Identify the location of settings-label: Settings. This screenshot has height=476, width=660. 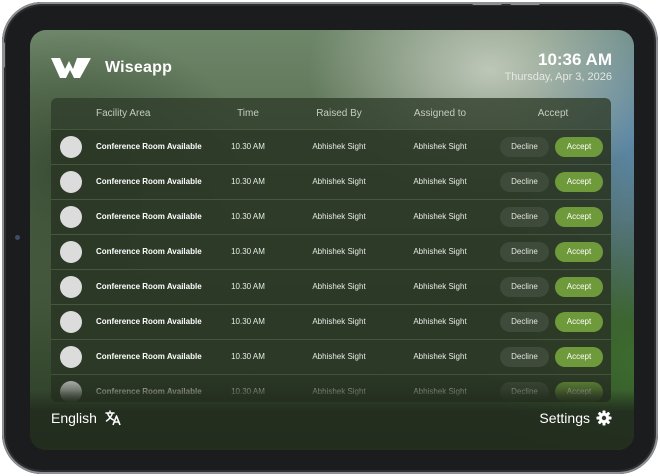
(564, 418).